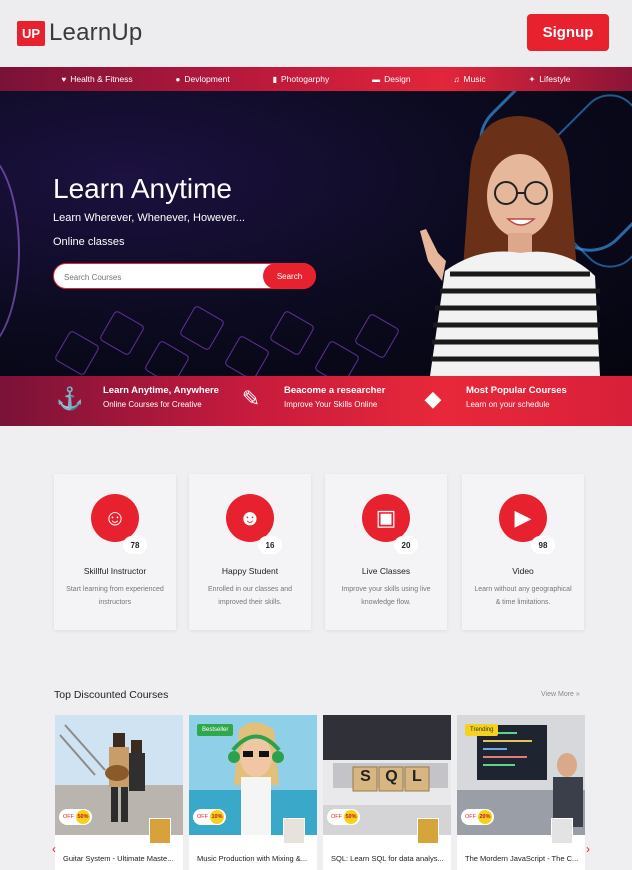 This screenshot has height=870, width=632. I want to click on sql-blocks-text: SQL, so click(391, 777).